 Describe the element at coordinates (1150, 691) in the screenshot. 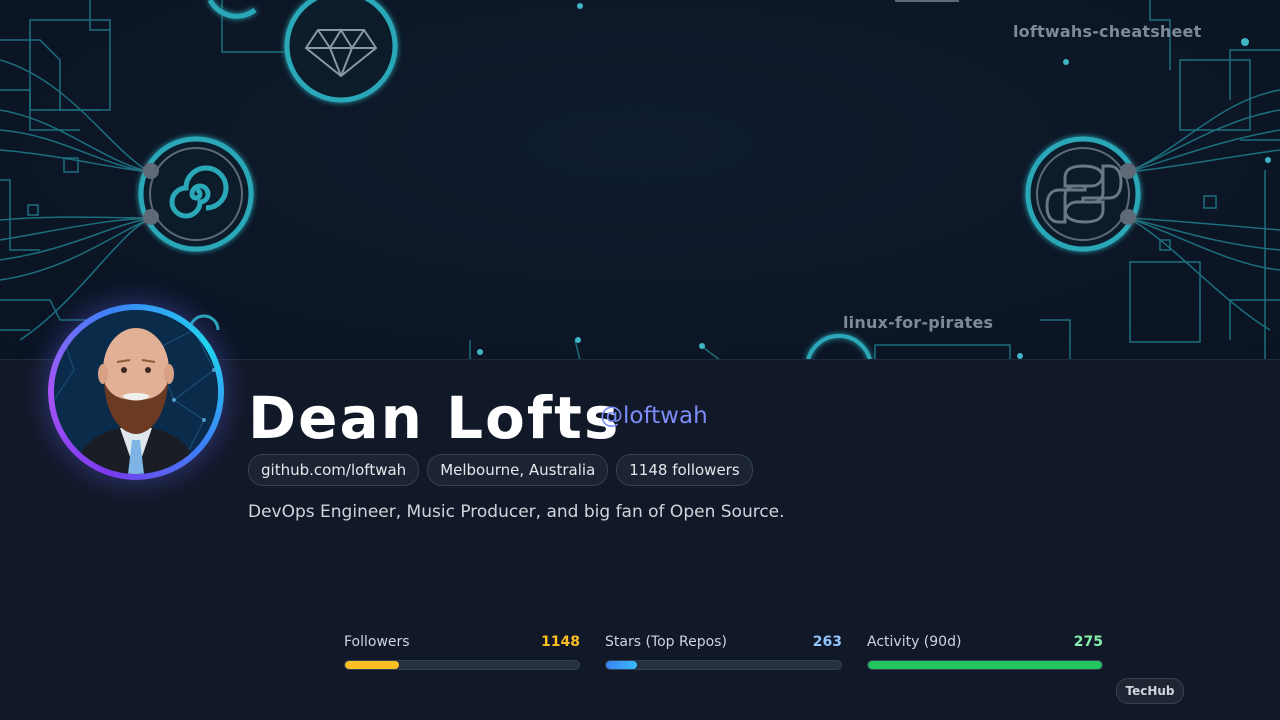

I see `techub-badge: TecHub` at that location.